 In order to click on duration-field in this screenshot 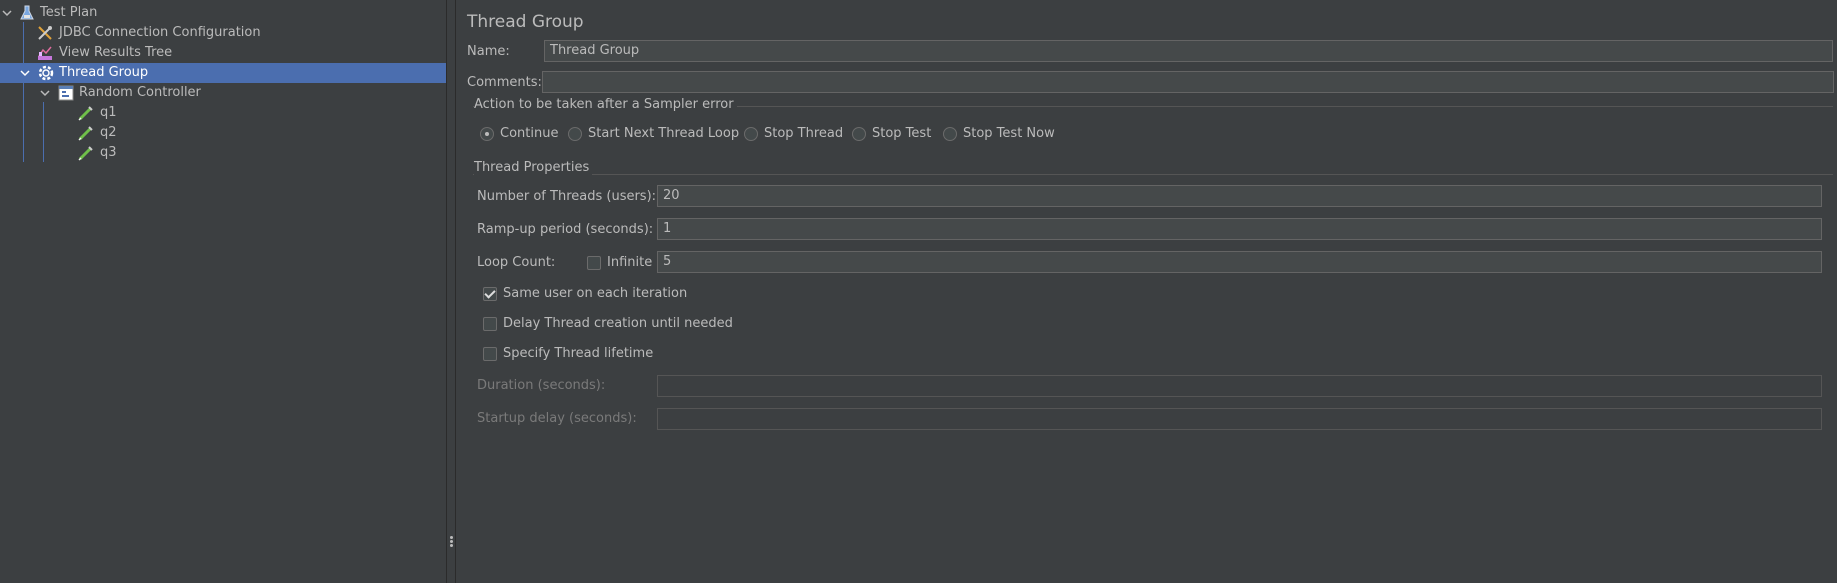, I will do `click(1239, 386)`.